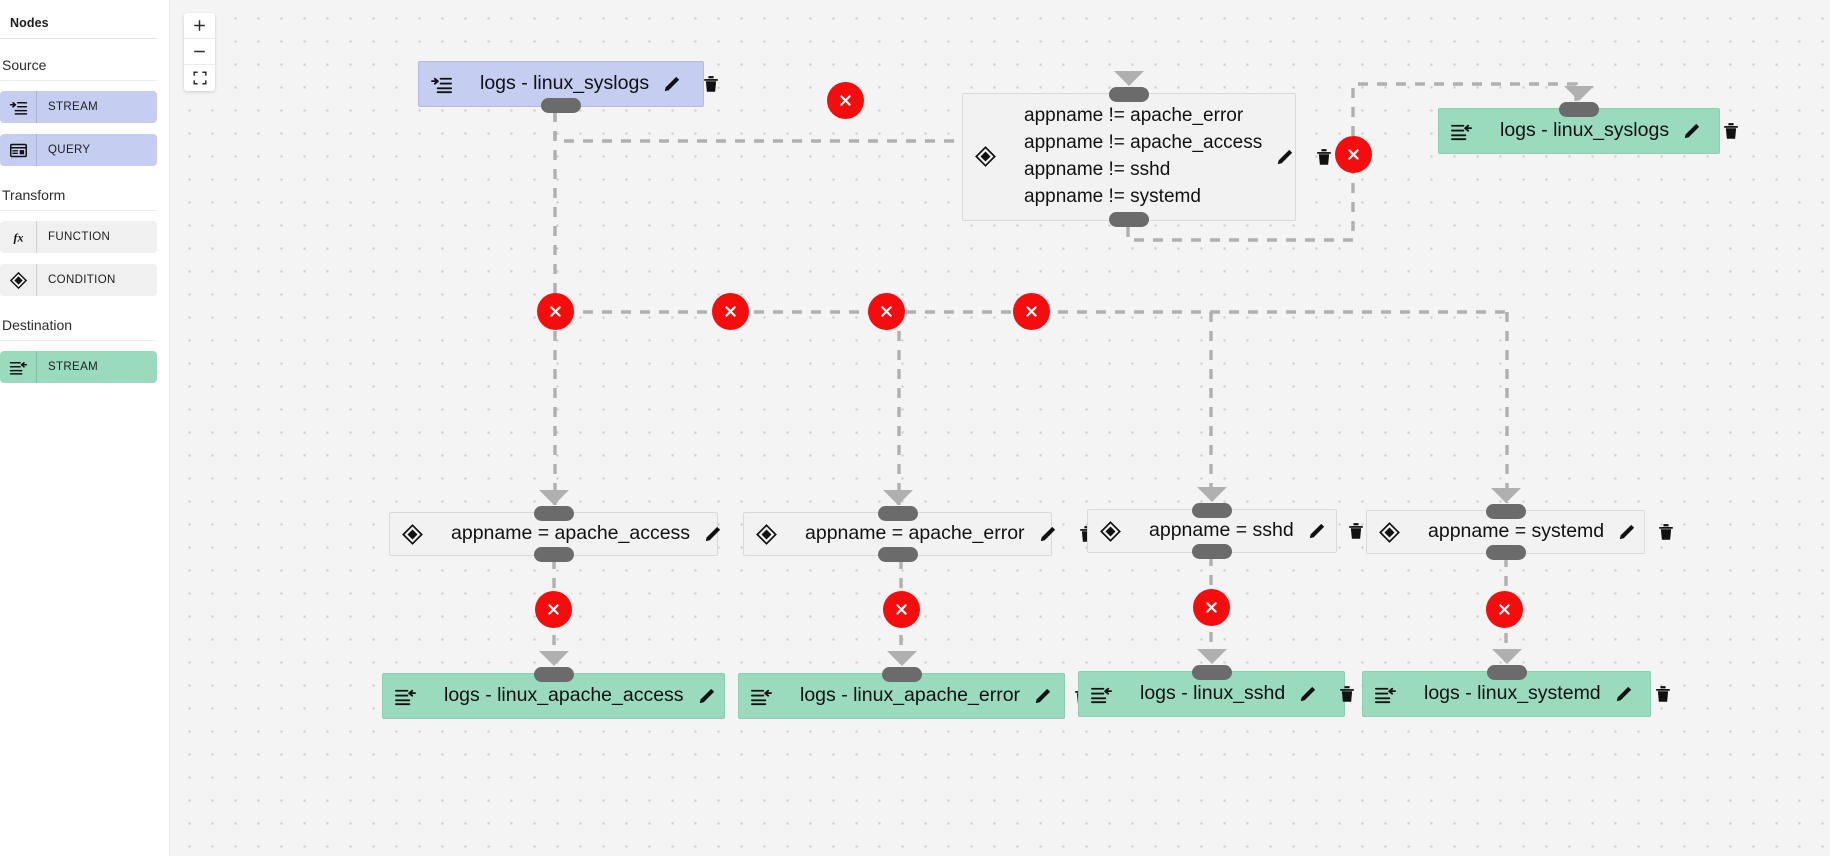 This screenshot has height=856, width=1830. Describe the element at coordinates (73, 367) in the screenshot. I see `palette-node-label: STREAM` at that location.